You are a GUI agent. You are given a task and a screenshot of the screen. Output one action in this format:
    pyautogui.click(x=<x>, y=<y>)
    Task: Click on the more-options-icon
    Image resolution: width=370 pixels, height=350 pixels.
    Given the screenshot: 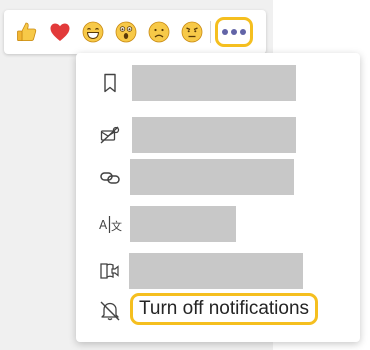 What is the action you would take?
    pyautogui.click(x=225, y=32)
    